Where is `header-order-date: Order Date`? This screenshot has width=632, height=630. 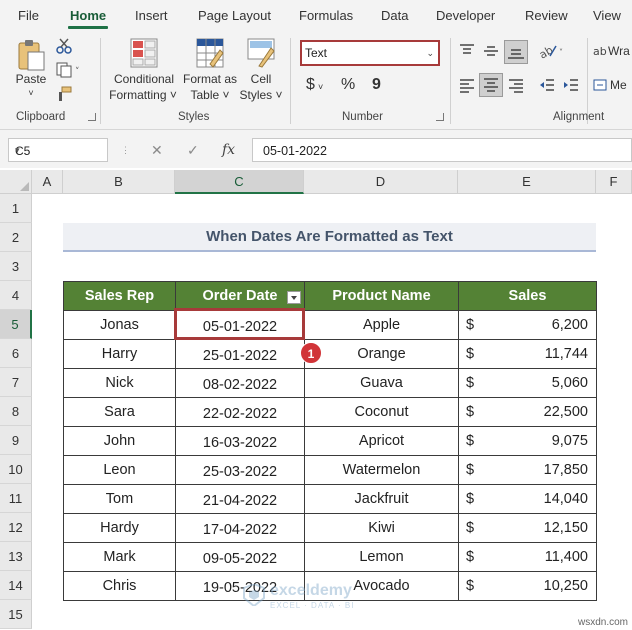
header-order-date: Order Date is located at coordinates (240, 296).